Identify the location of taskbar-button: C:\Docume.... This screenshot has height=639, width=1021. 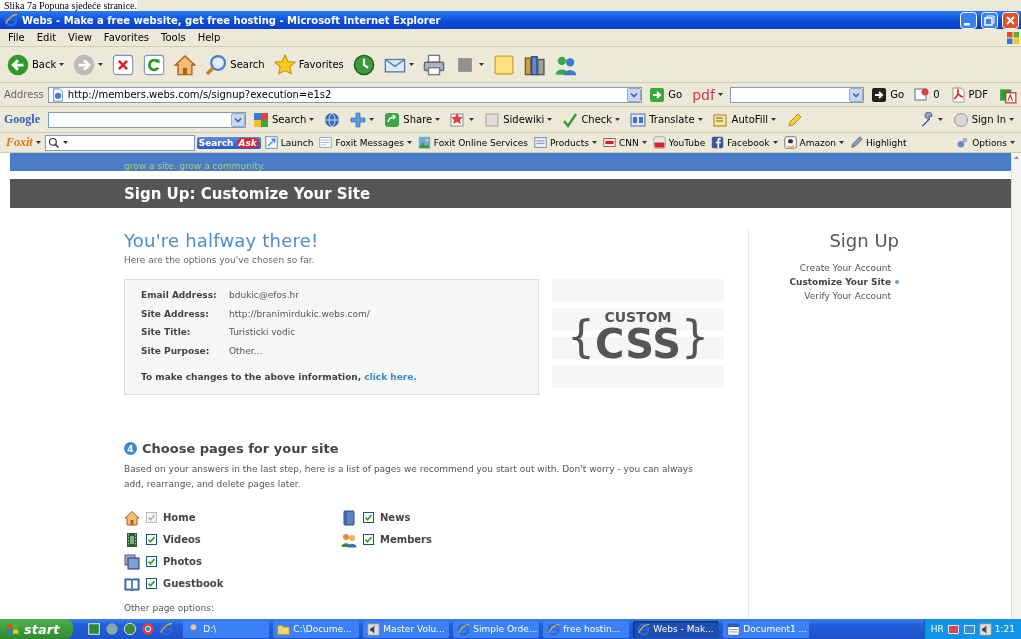
(316, 629).